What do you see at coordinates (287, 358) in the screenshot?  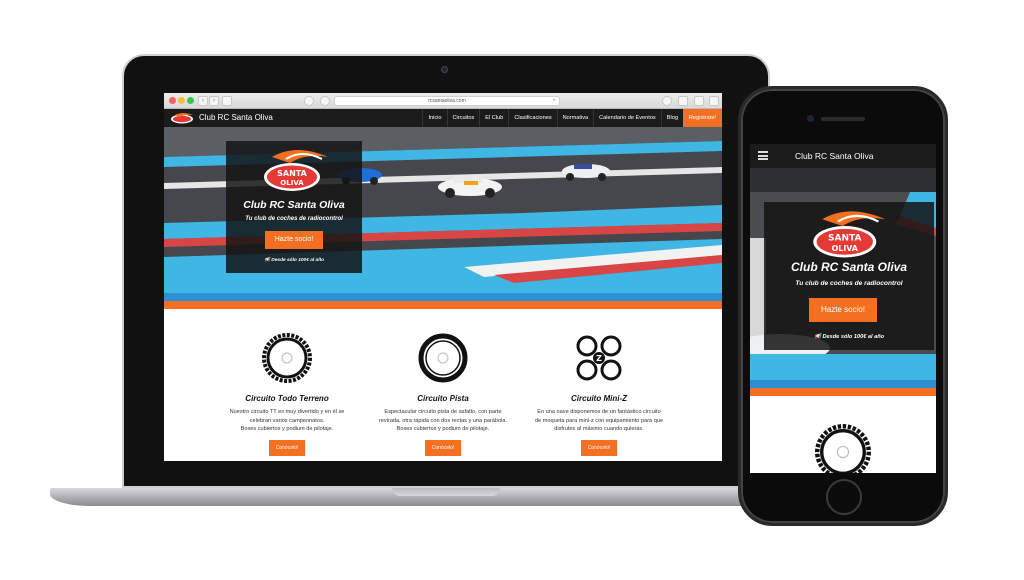 I see `offroad-tire-icon` at bounding box center [287, 358].